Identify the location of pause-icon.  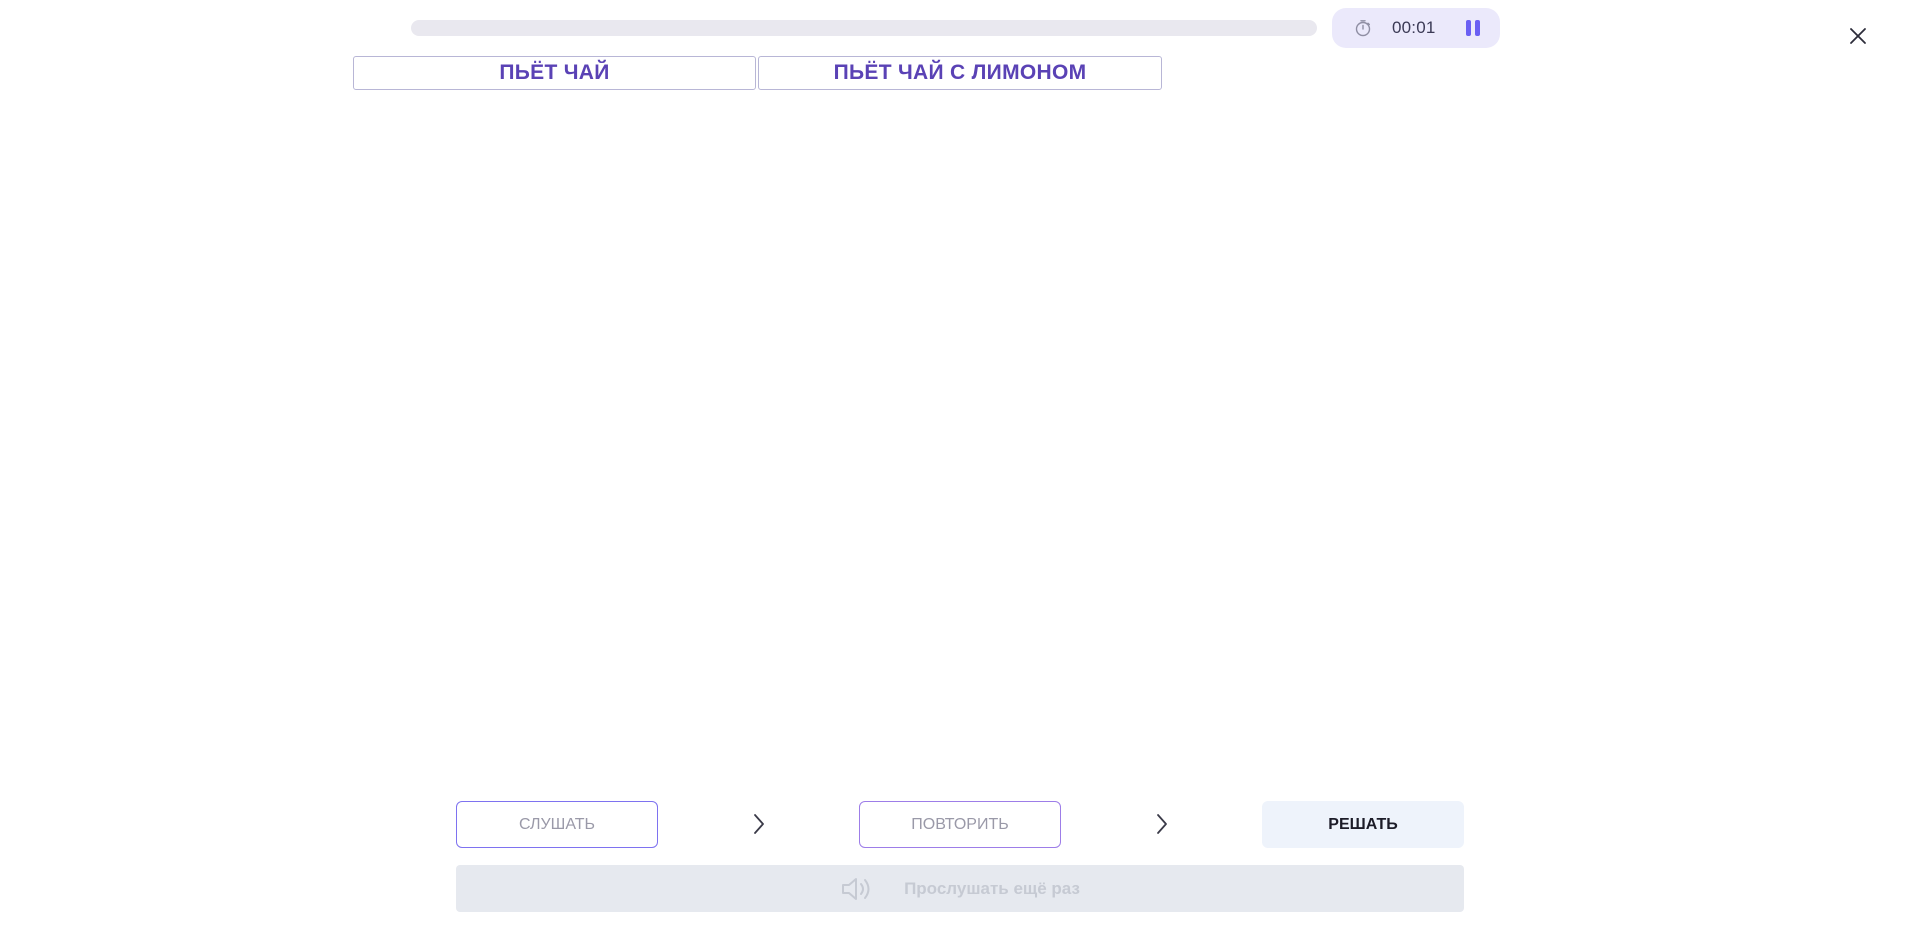
(1468, 28).